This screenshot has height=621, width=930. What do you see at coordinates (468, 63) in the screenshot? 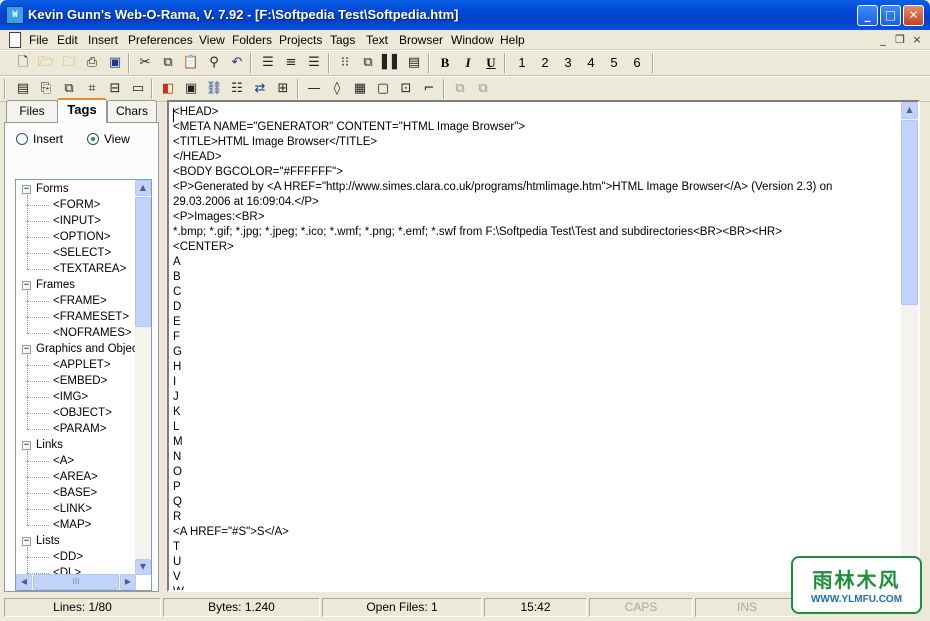
I see `italic-button: I` at bounding box center [468, 63].